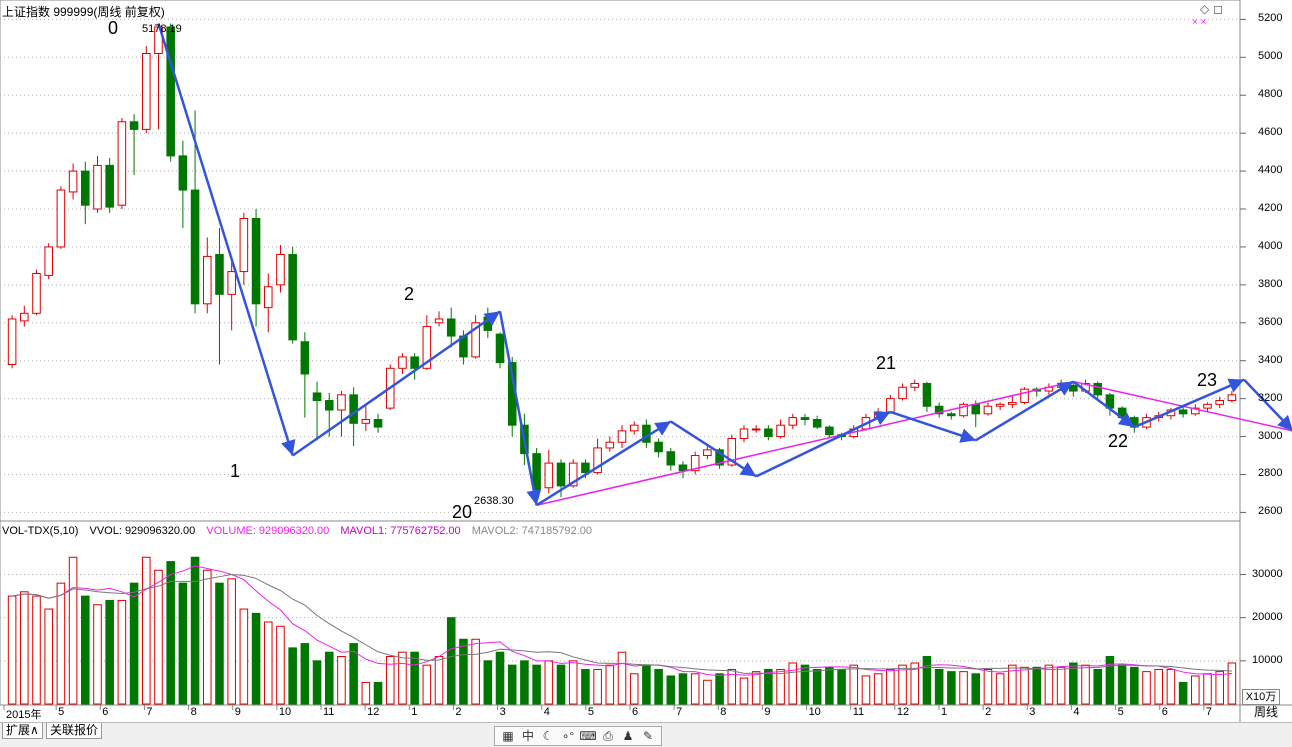 Image resolution: width=1292 pixels, height=747 pixels. What do you see at coordinates (268, 531) in the screenshot?
I see `volume-value: VOLUME: 929096320.00` at bounding box center [268, 531].